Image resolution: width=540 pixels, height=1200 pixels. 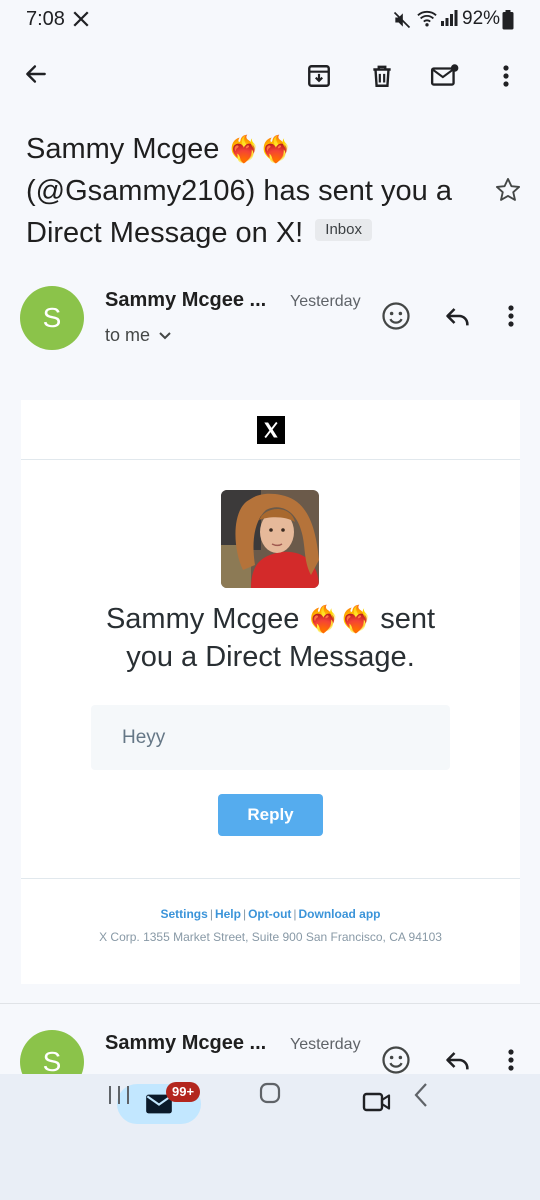 I want to click on arrow-left-icon, so click(x=36, y=74).